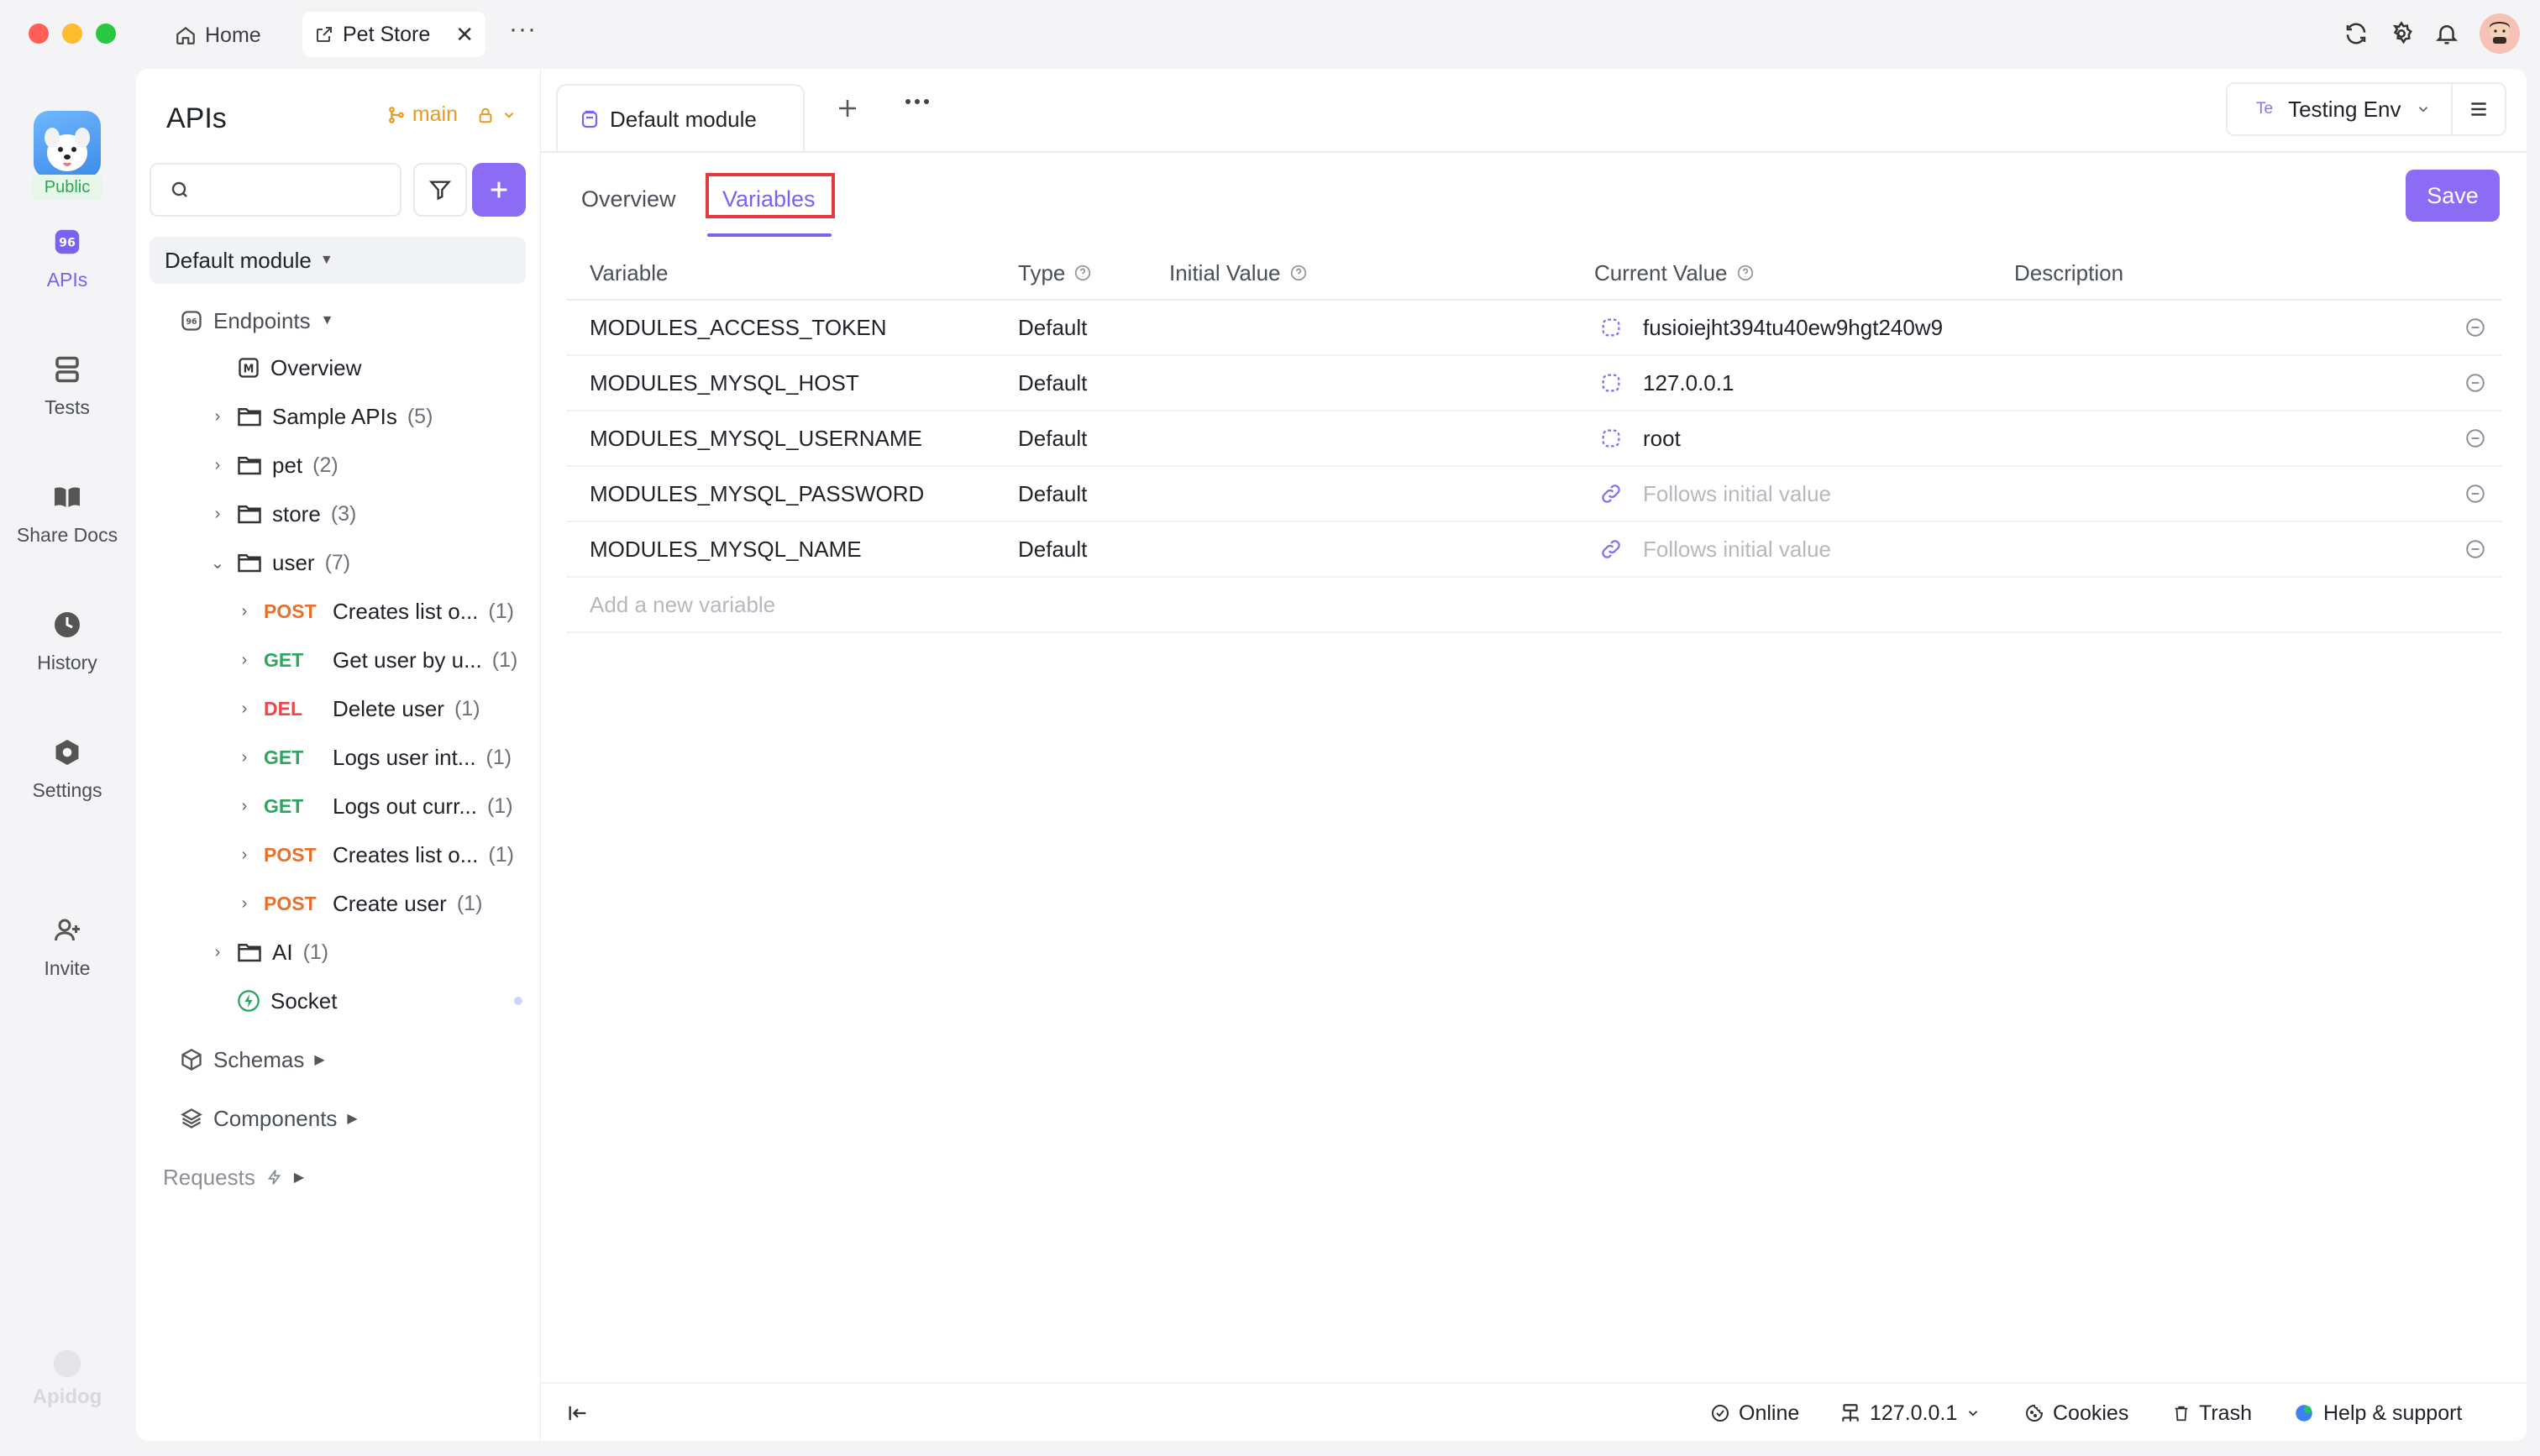  I want to click on endpoint-row: › POST Create user (1), so click(359, 903).